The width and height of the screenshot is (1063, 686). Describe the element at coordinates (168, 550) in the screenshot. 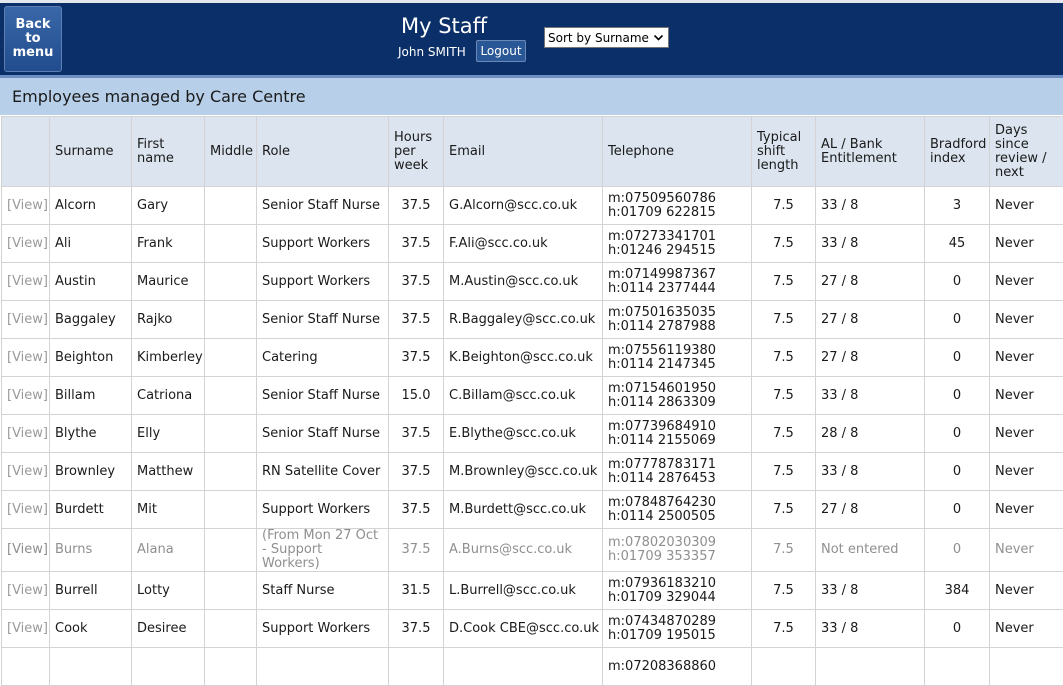

I see `first-name-cell: Alana` at that location.